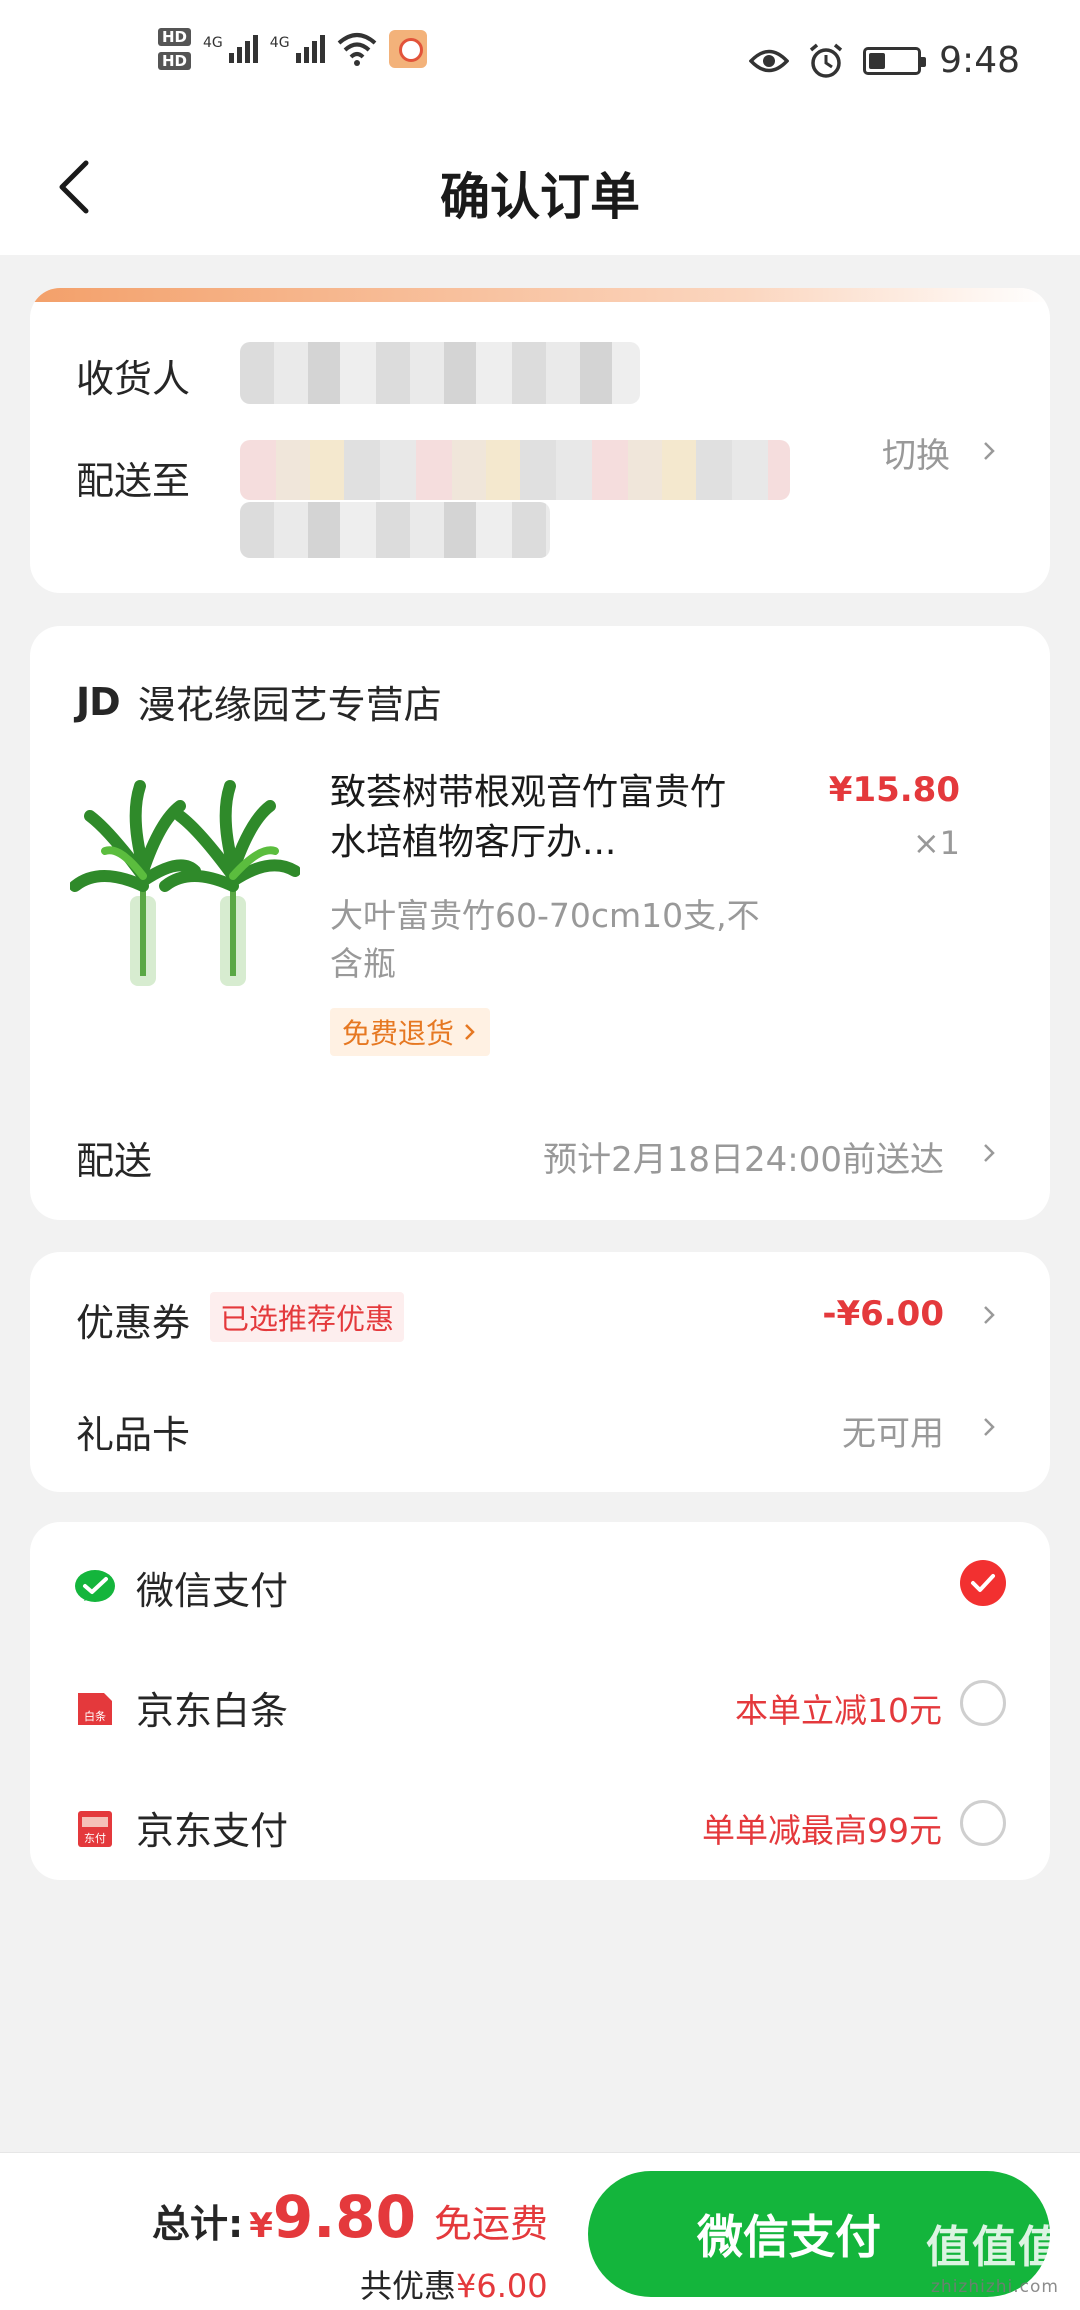  What do you see at coordinates (894, 790) in the screenshot?
I see `product-price: ¥15.80` at bounding box center [894, 790].